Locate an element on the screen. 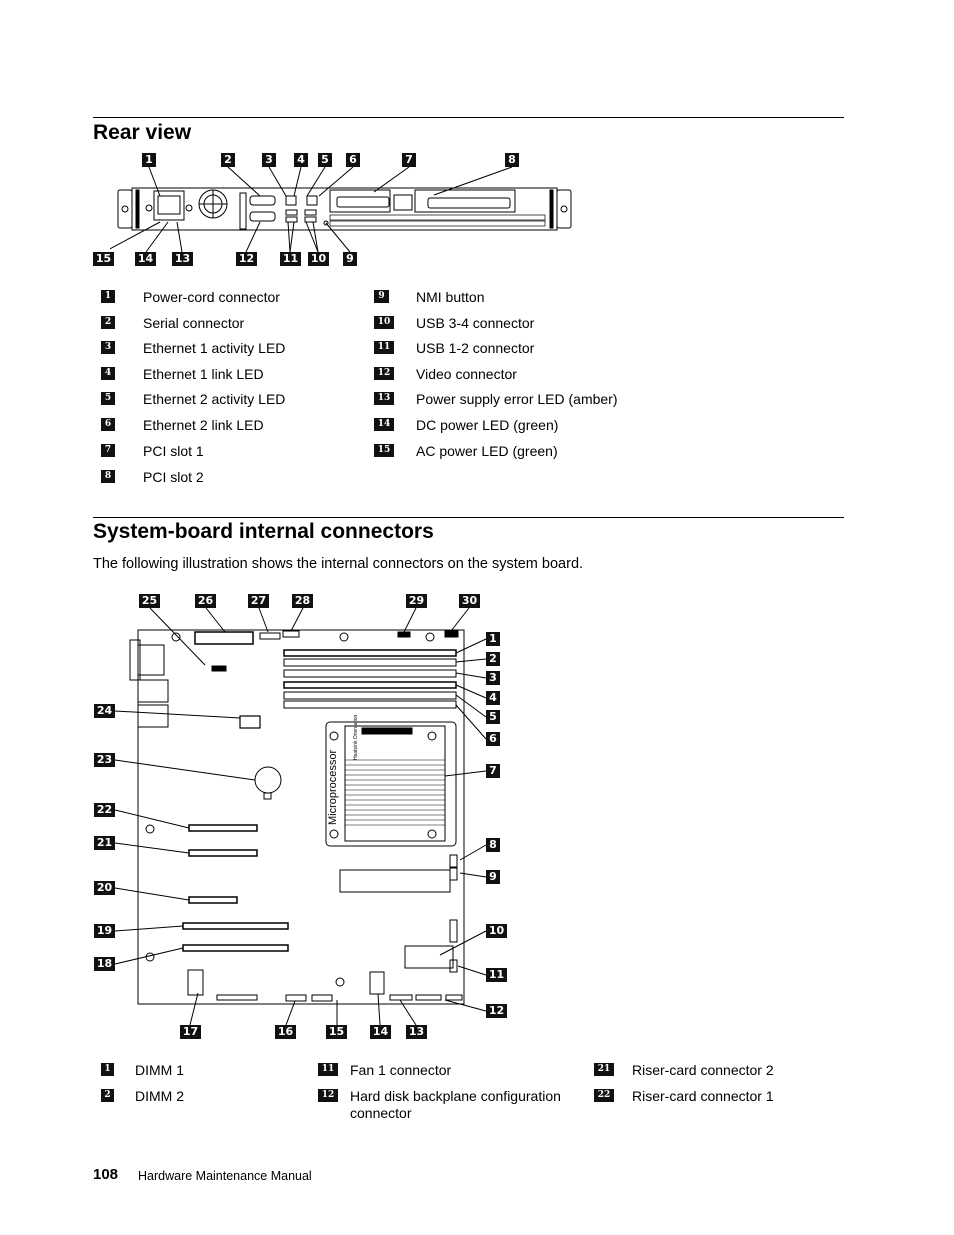 This screenshot has height=1235, width=954. legend-label: Riser-card connector 2 is located at coordinates (703, 1070).